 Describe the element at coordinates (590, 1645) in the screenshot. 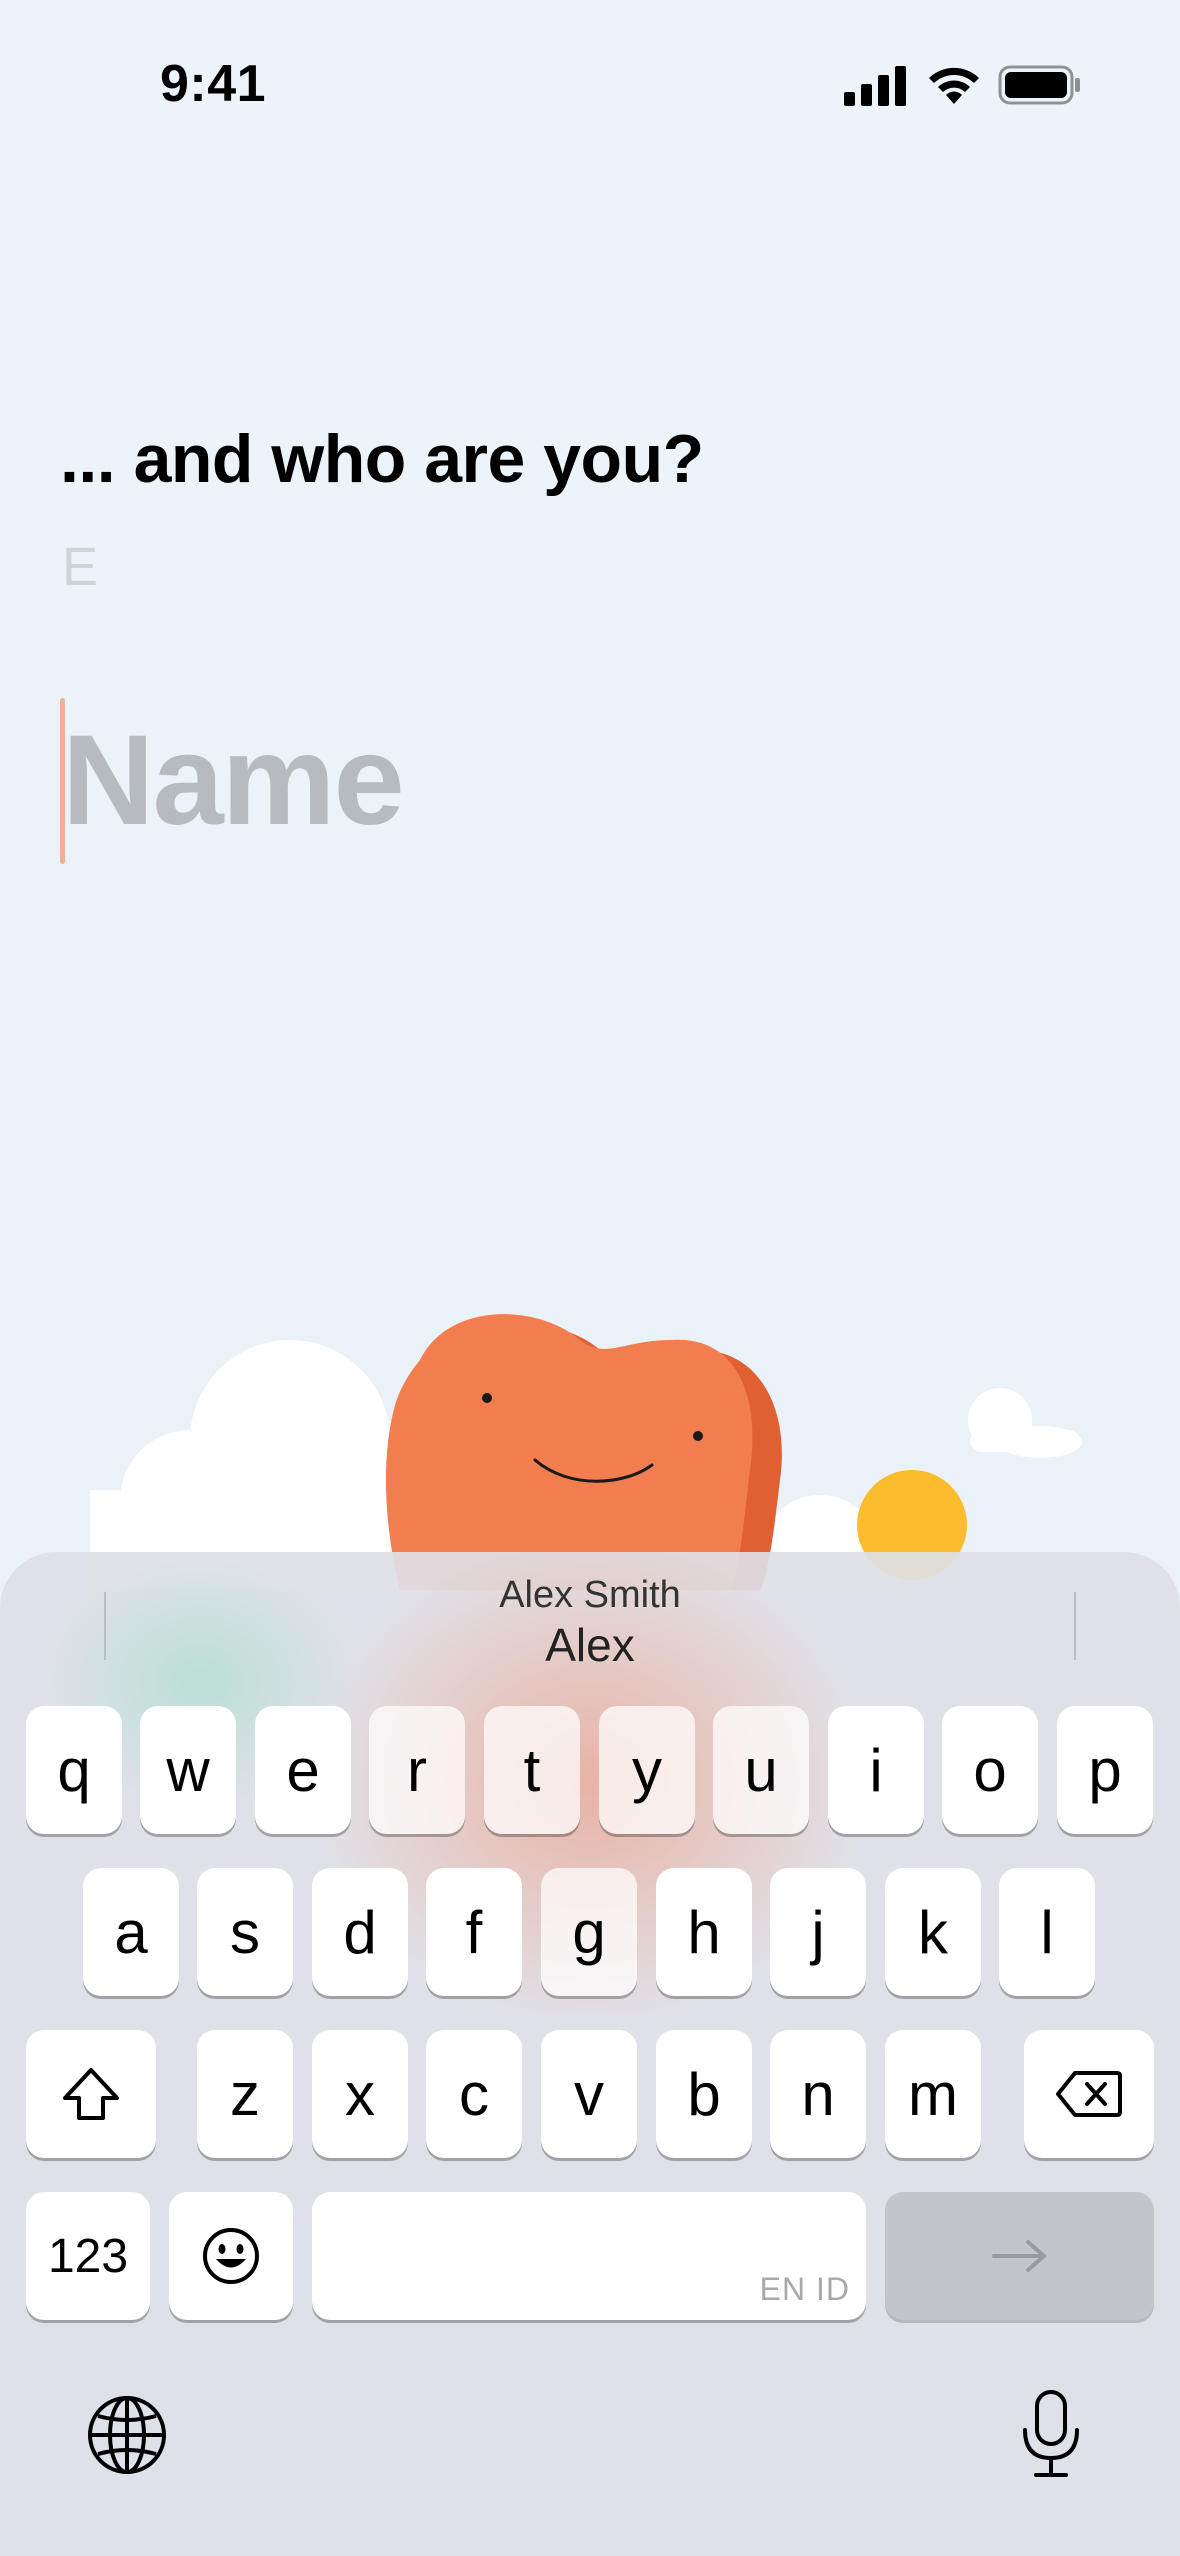

I see `suggestion-first-name: Alex` at that location.